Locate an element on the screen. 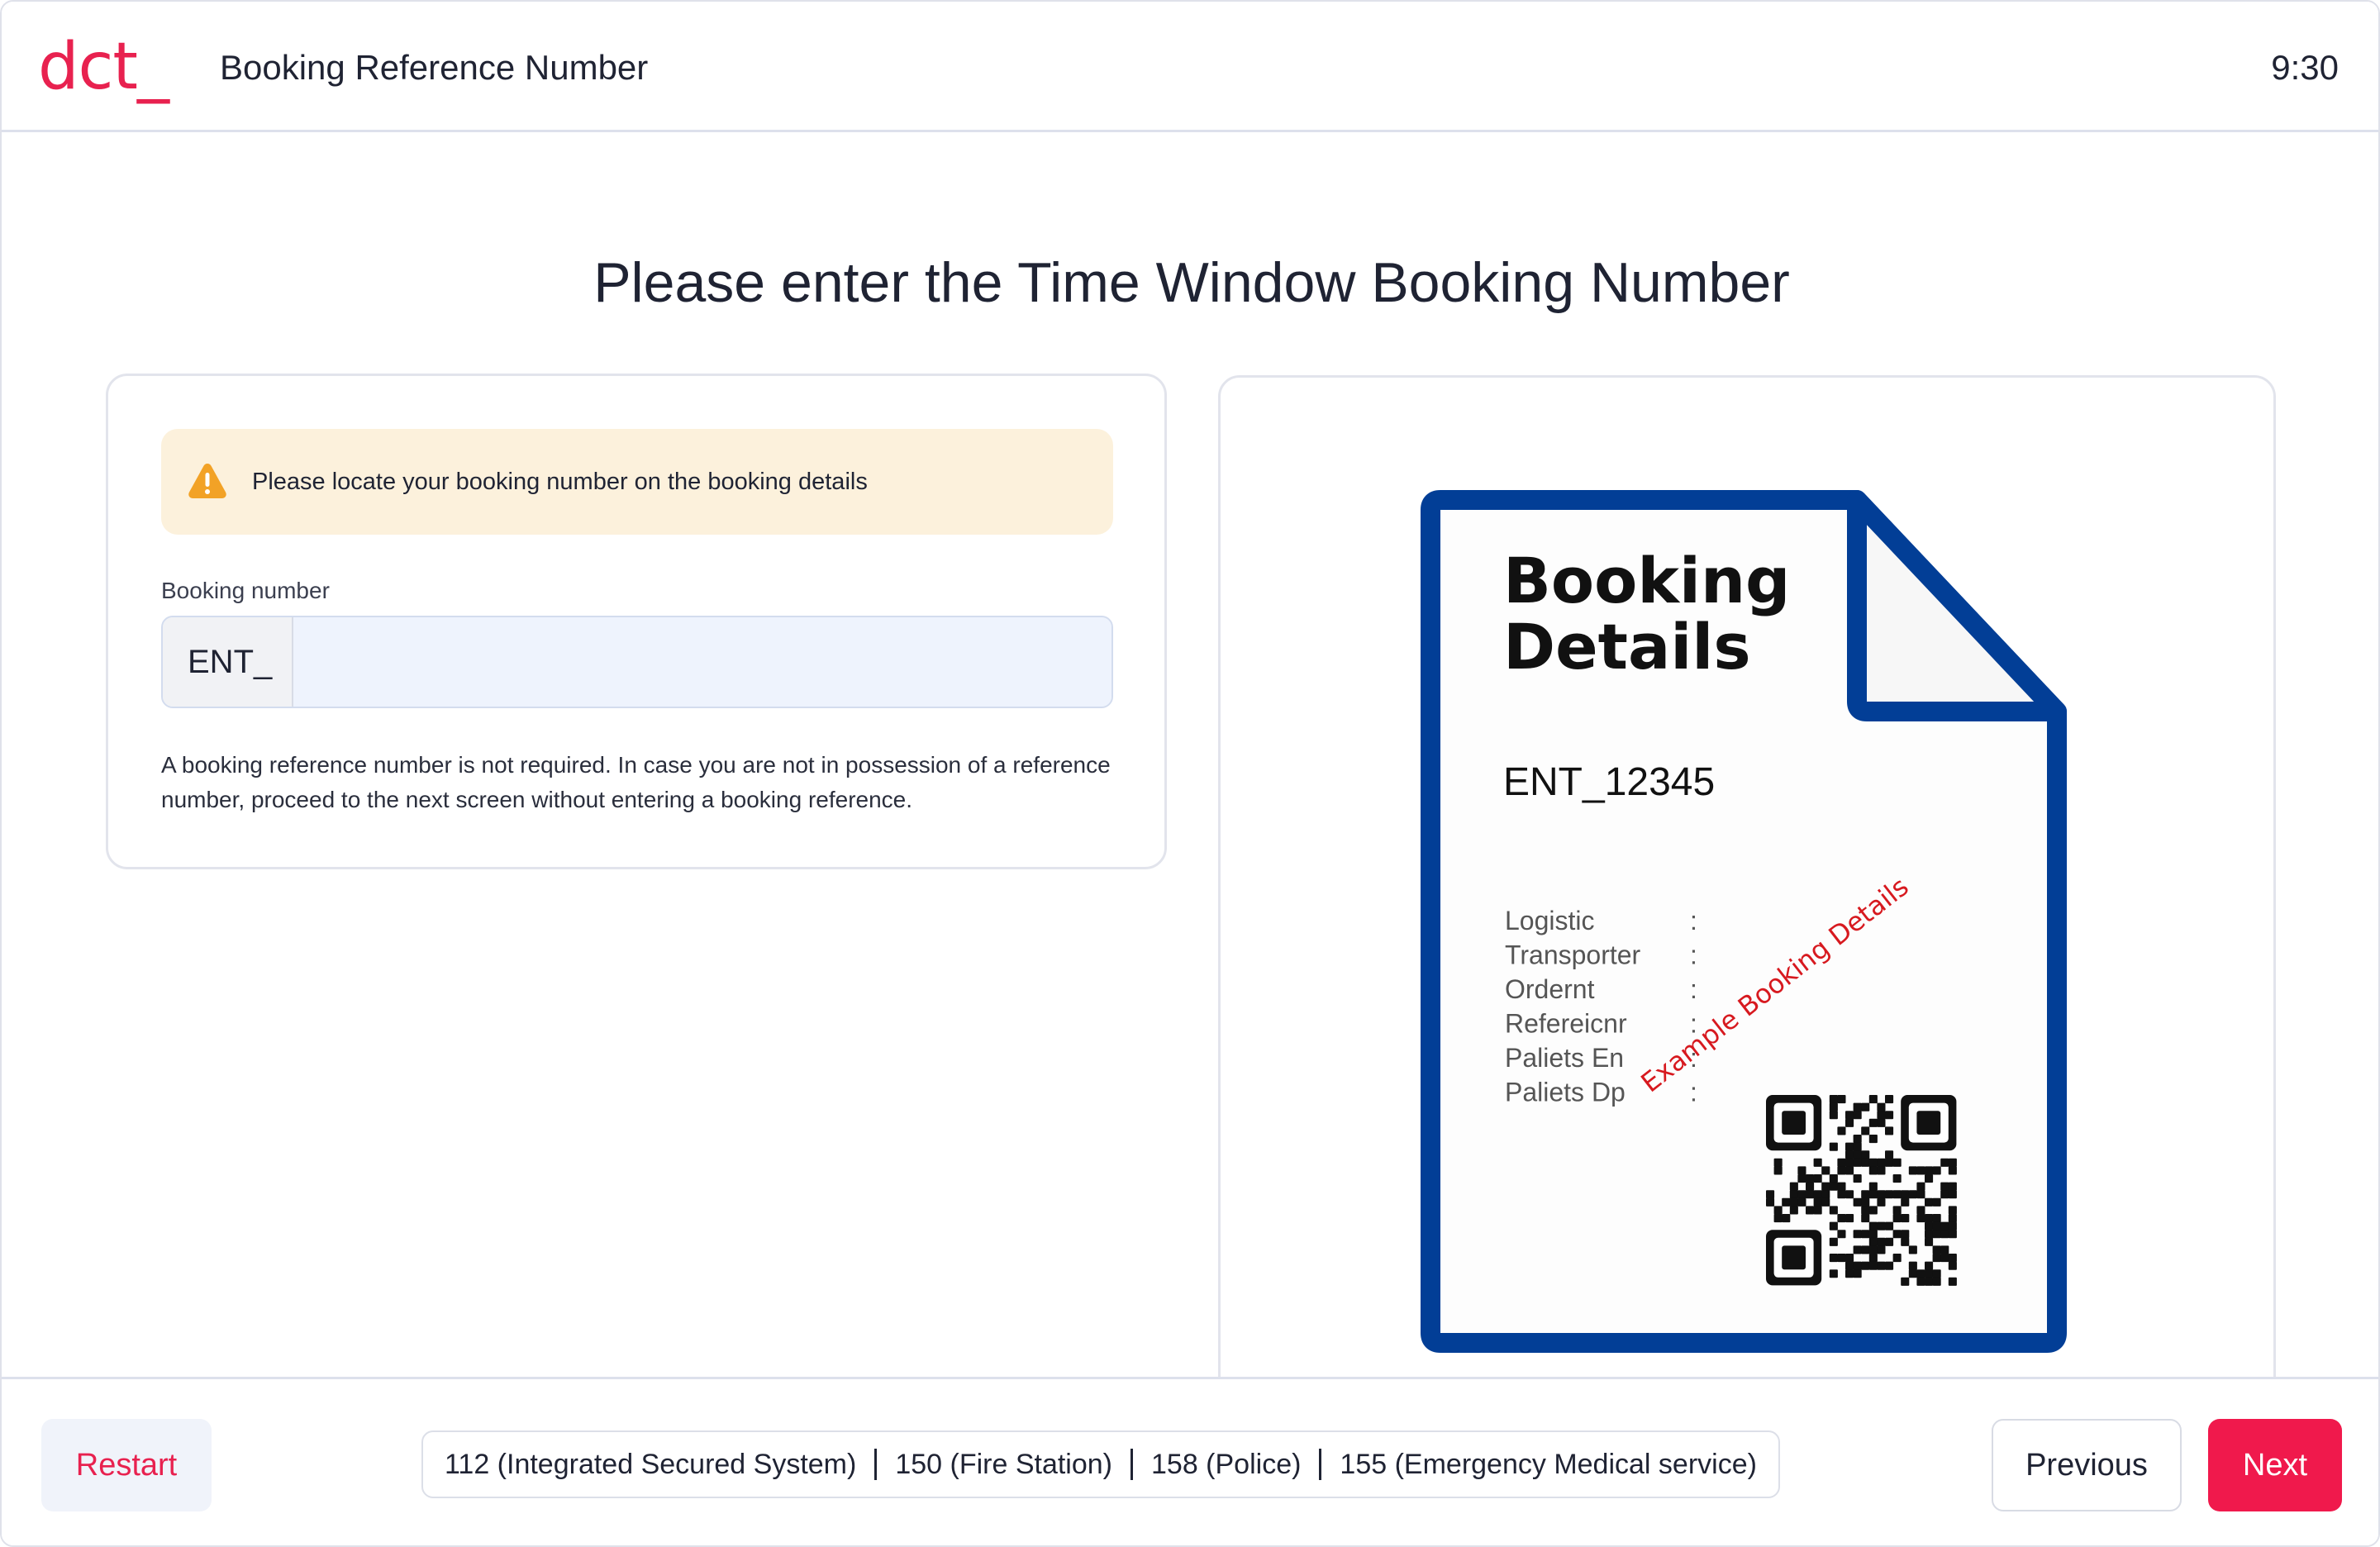 The height and width of the screenshot is (1547, 2380). booking-number-input is located at coordinates (702, 662).